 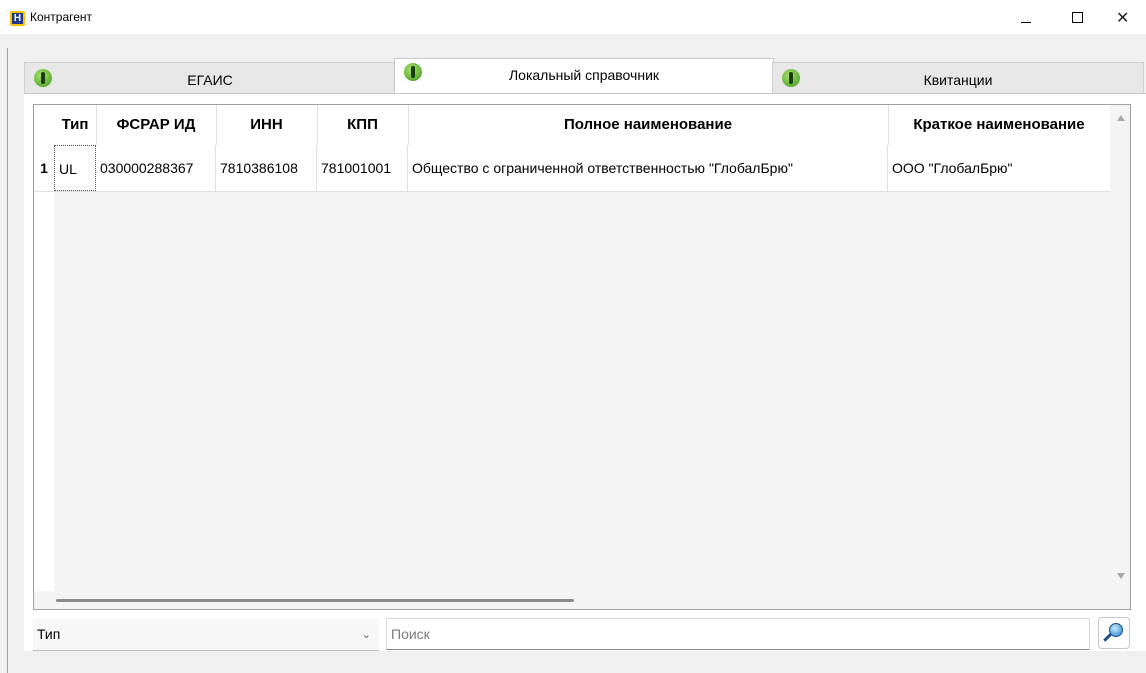 I want to click on search-input, so click(x=738, y=634).